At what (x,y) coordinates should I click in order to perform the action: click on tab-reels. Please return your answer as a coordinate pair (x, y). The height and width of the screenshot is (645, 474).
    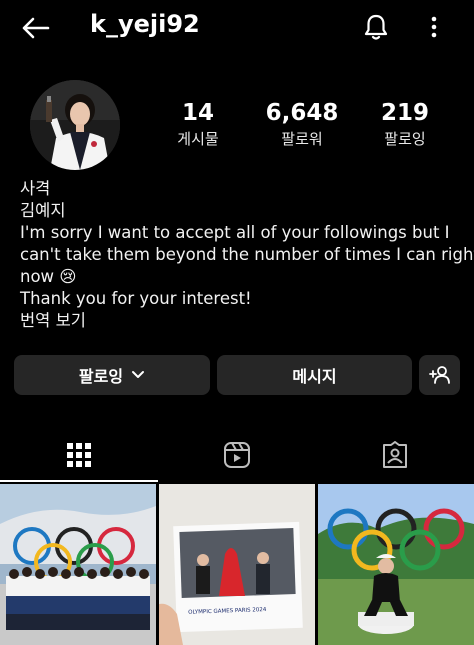
    Looking at the image, I should click on (237, 455).